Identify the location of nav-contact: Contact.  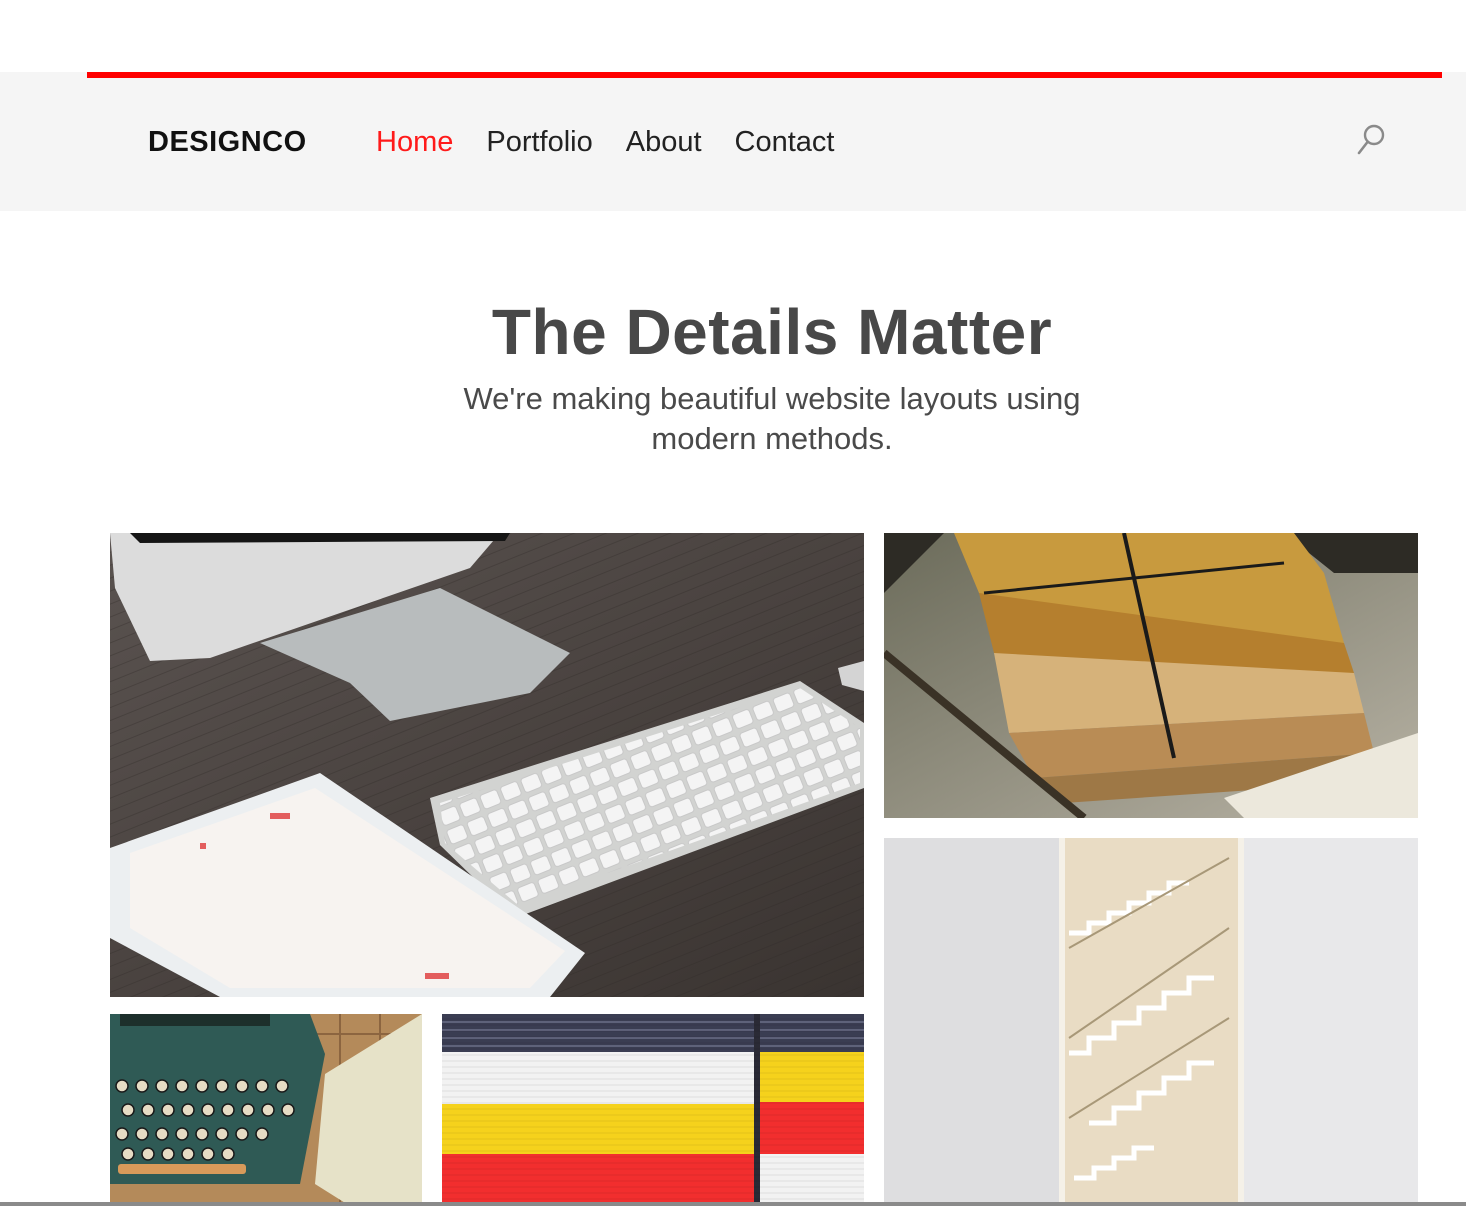
(785, 142).